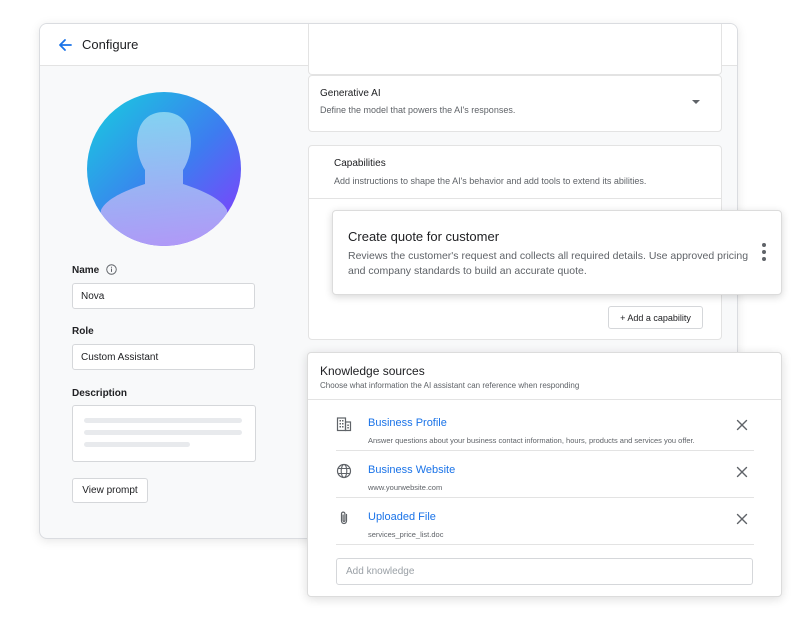  Describe the element at coordinates (544, 571) in the screenshot. I see `add-knowledge-input` at that location.